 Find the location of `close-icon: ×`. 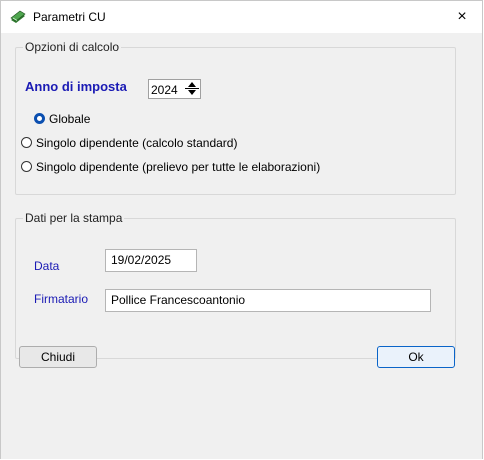

close-icon: × is located at coordinates (462, 17).